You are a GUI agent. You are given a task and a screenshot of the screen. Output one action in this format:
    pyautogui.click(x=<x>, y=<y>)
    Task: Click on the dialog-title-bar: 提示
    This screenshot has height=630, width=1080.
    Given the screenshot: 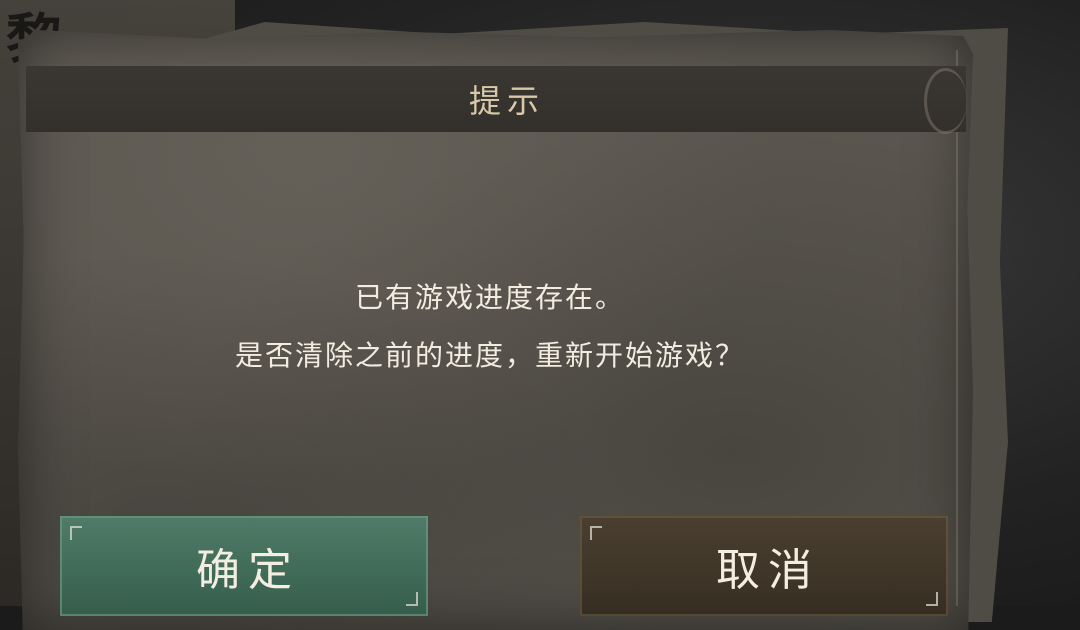 What is the action you would take?
    pyautogui.click(x=496, y=99)
    